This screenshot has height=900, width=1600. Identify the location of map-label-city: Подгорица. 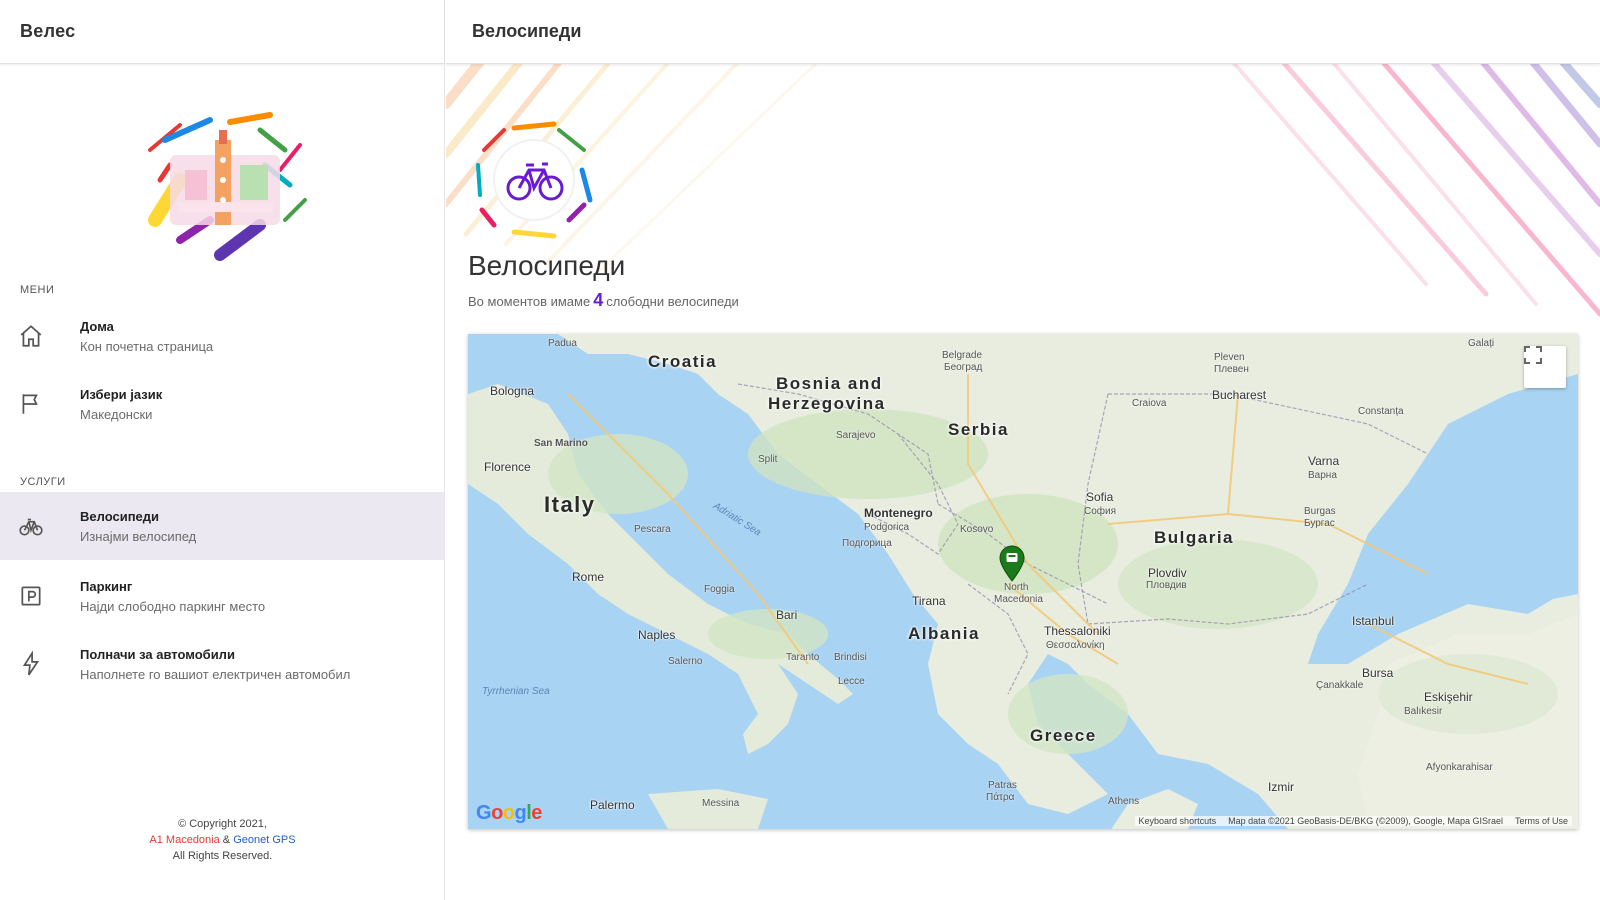
(867, 543).